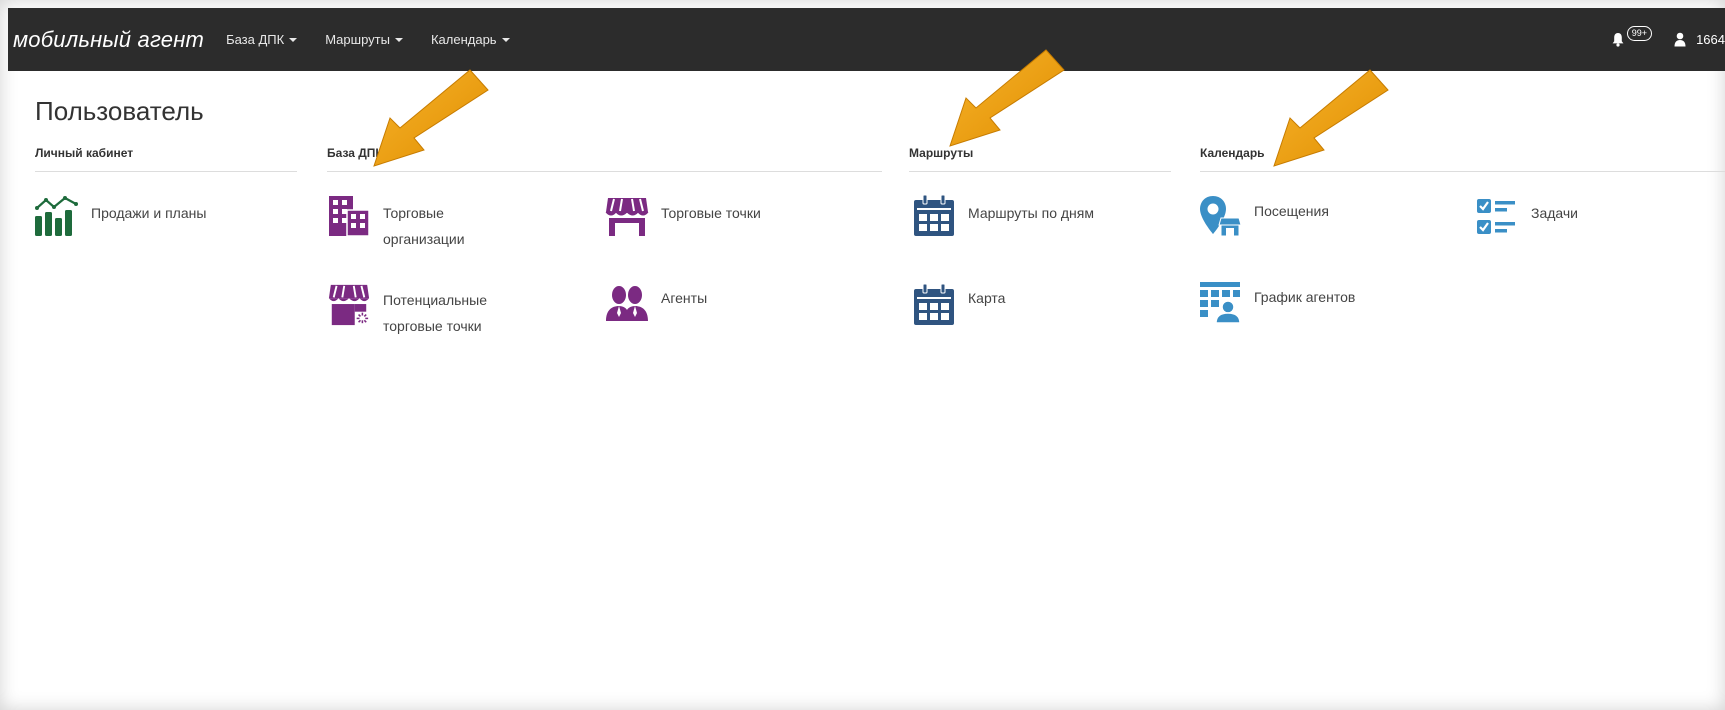 The image size is (1725, 710). I want to click on navbar-right: 99+ 1664, so click(1668, 39).